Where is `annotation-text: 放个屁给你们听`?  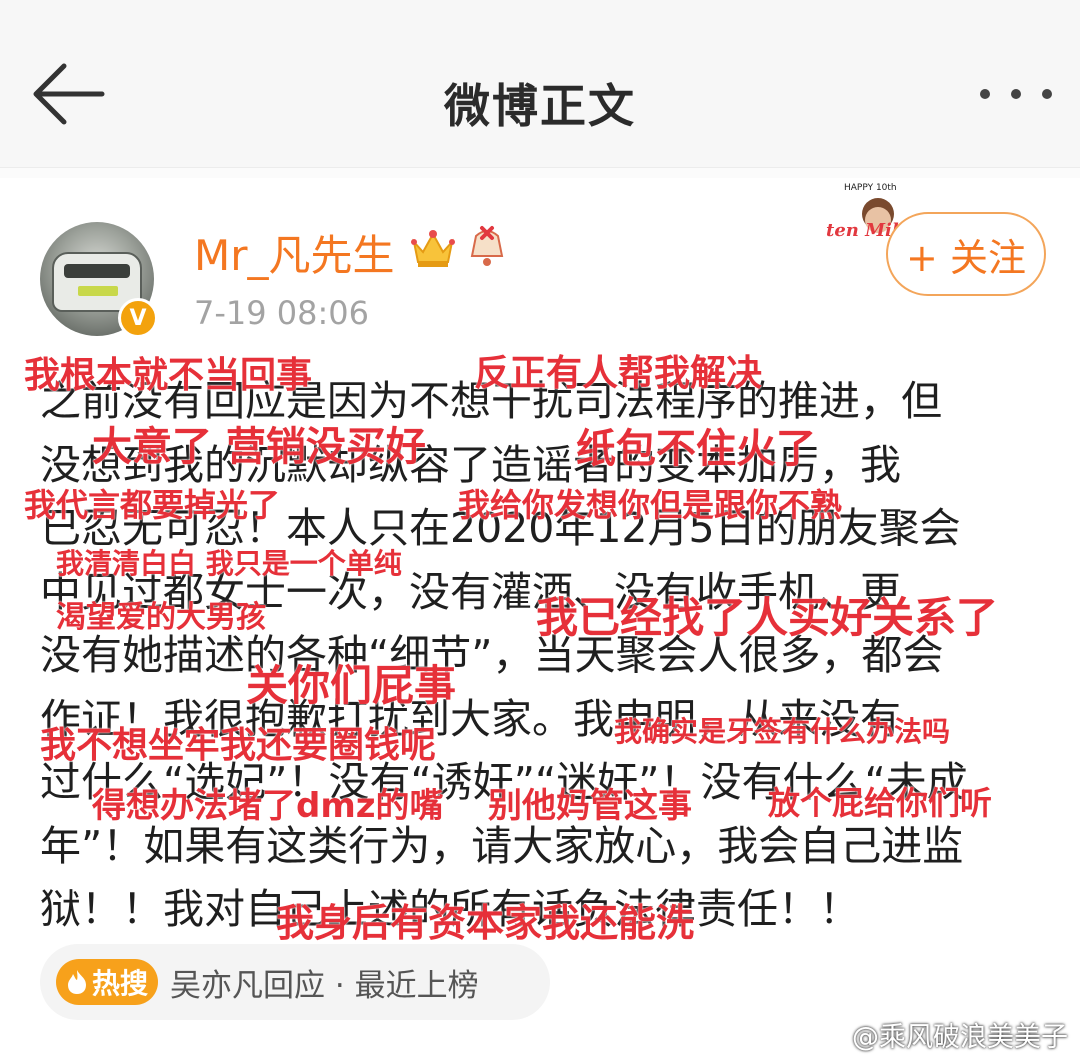 annotation-text: 放个屁给你们听 is located at coordinates (880, 803).